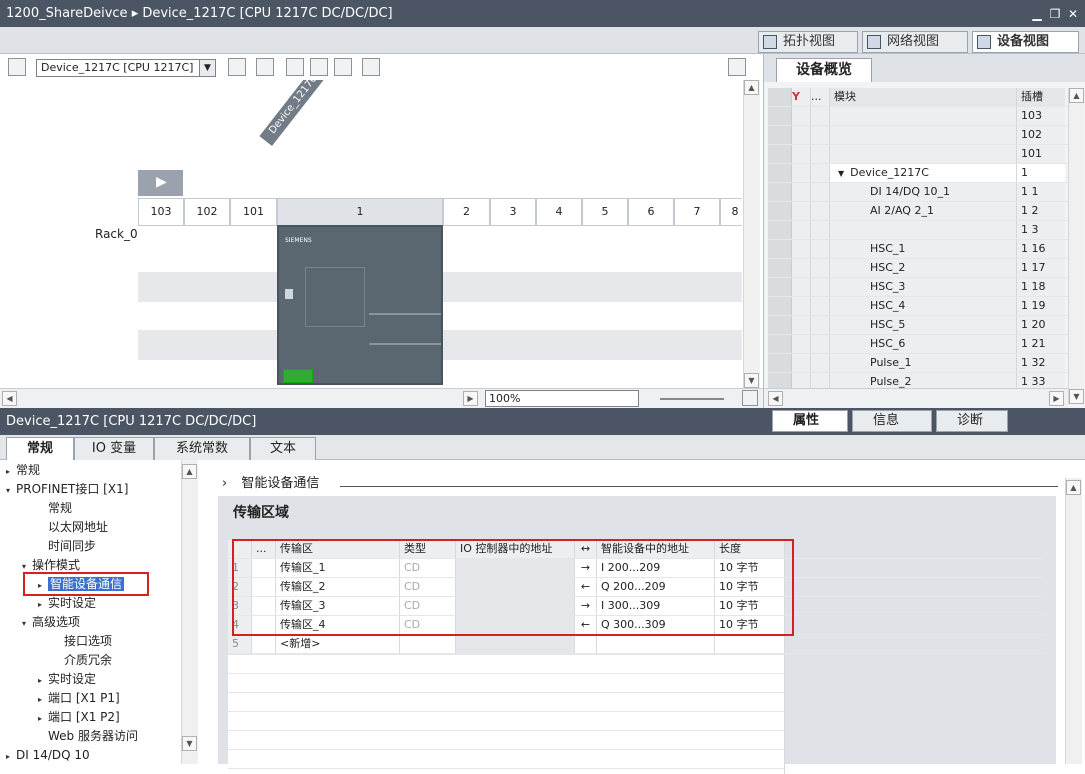 The image size is (1085, 774). Describe the element at coordinates (559, 212) in the screenshot. I see `slot-header: 4` at that location.